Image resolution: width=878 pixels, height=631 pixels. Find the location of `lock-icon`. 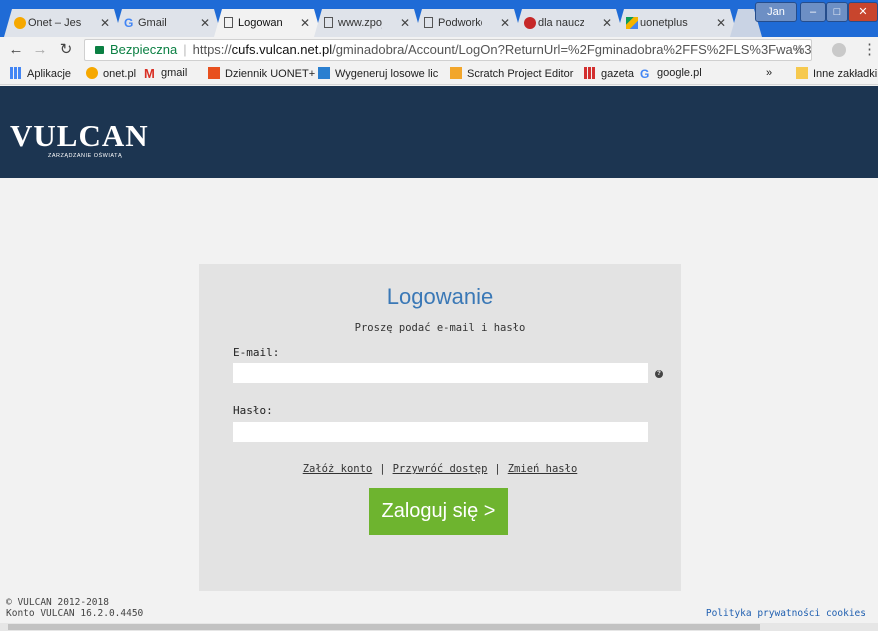

lock-icon is located at coordinates (99, 50).